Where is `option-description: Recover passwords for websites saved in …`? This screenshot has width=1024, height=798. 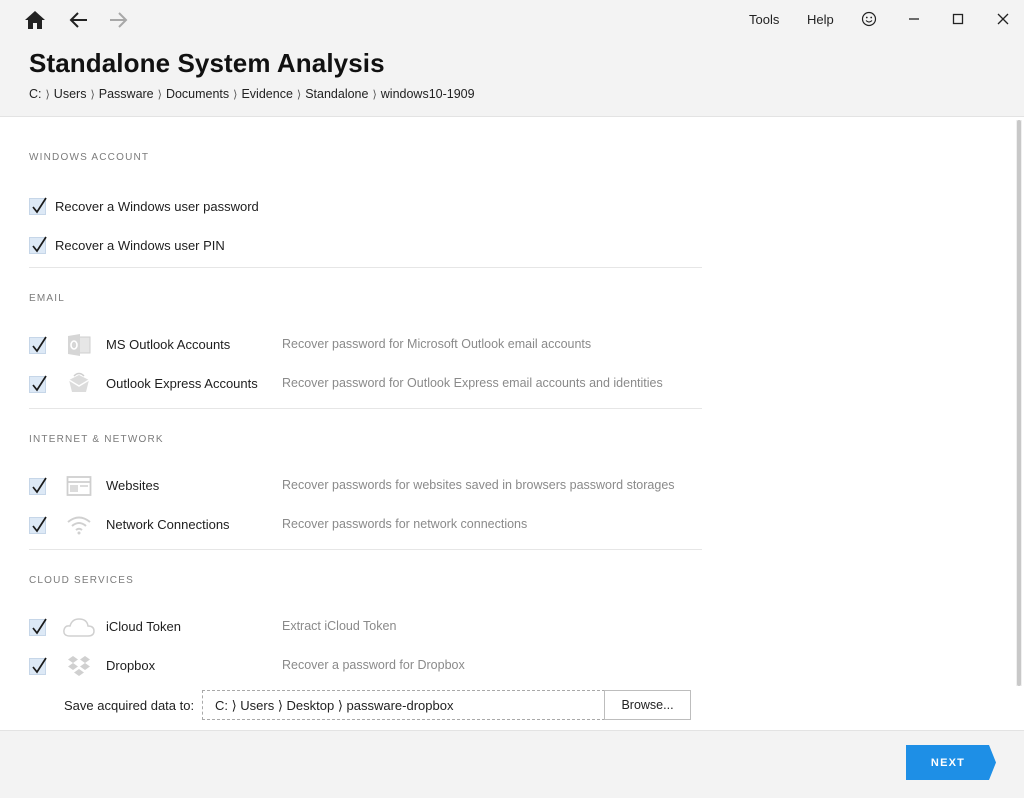
option-description: Recover passwords for websites saved in … is located at coordinates (478, 485).